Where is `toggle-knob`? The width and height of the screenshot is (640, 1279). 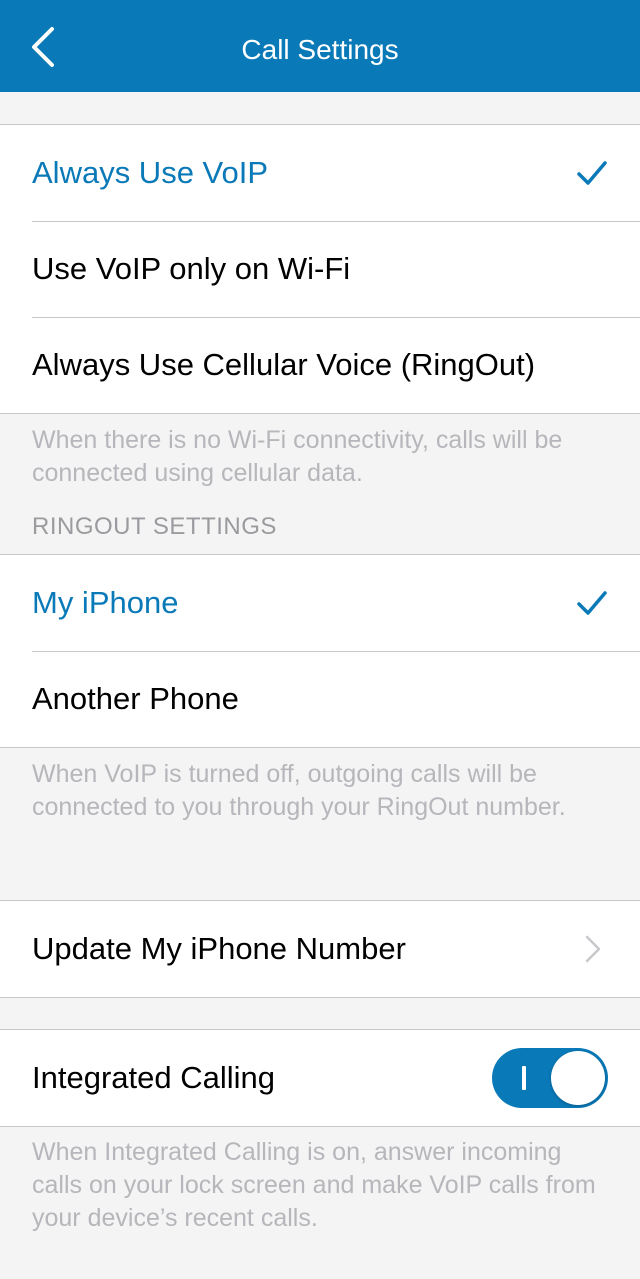
toggle-knob is located at coordinates (578, 1078).